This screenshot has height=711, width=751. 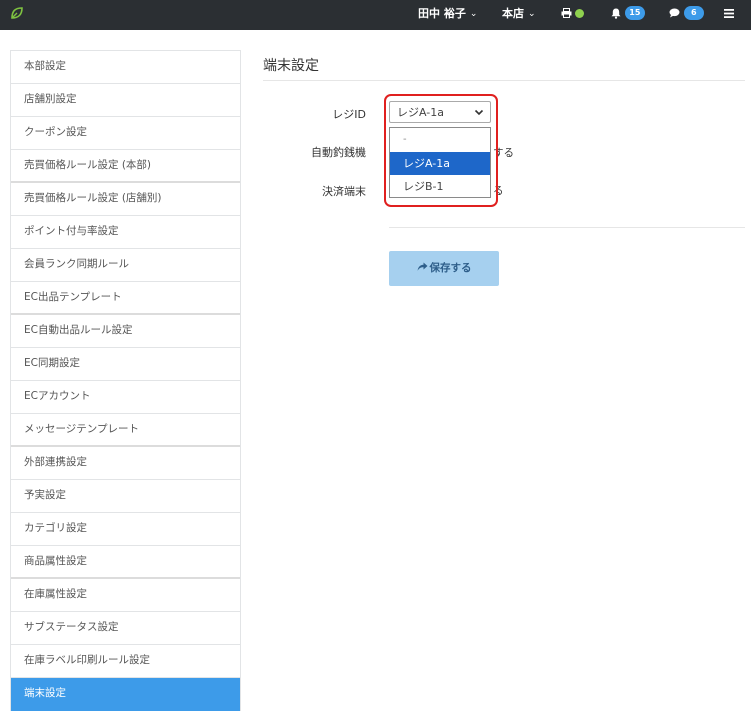 What do you see at coordinates (125, 265) in the screenshot?
I see `sidebar-item-member-rank-sync: 会員ランク同期ルール` at bounding box center [125, 265].